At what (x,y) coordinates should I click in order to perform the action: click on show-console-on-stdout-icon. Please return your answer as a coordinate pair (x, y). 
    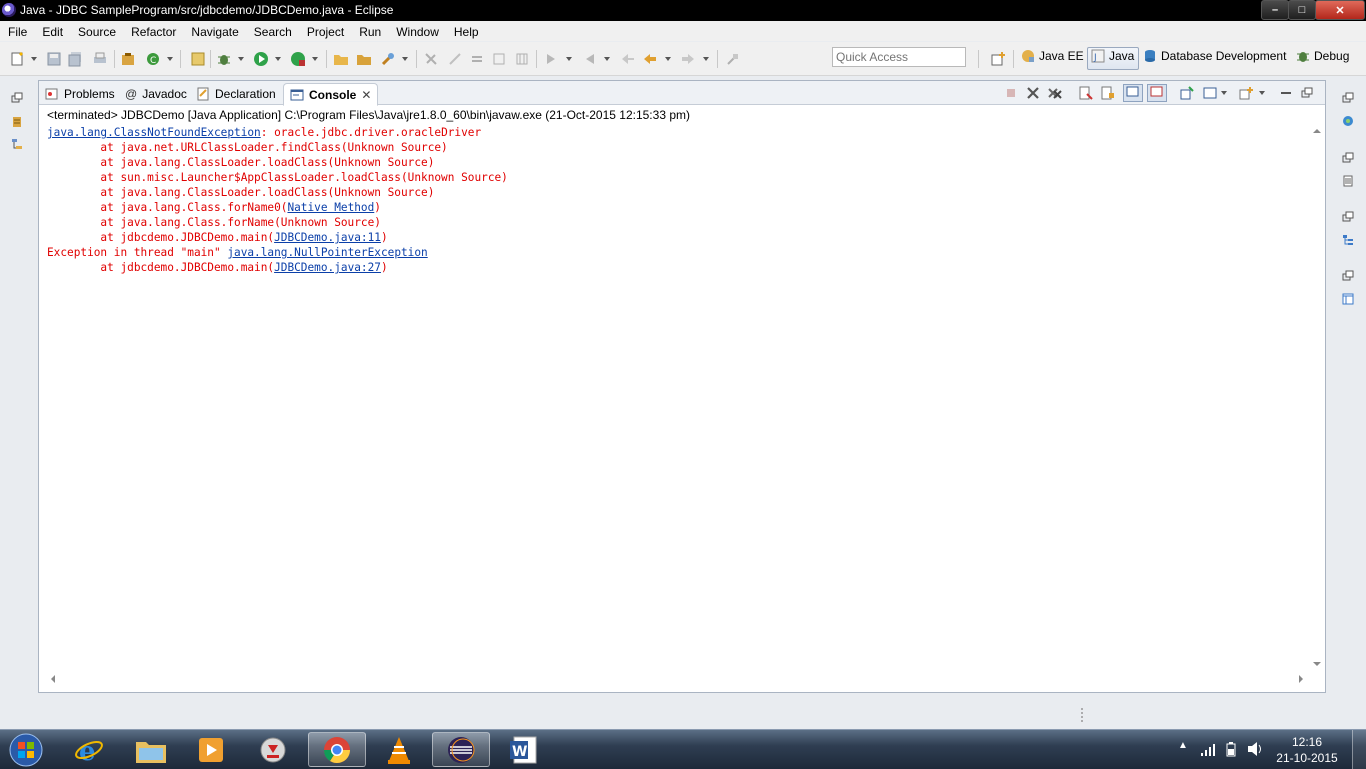
    Looking at the image, I should click on (1133, 93).